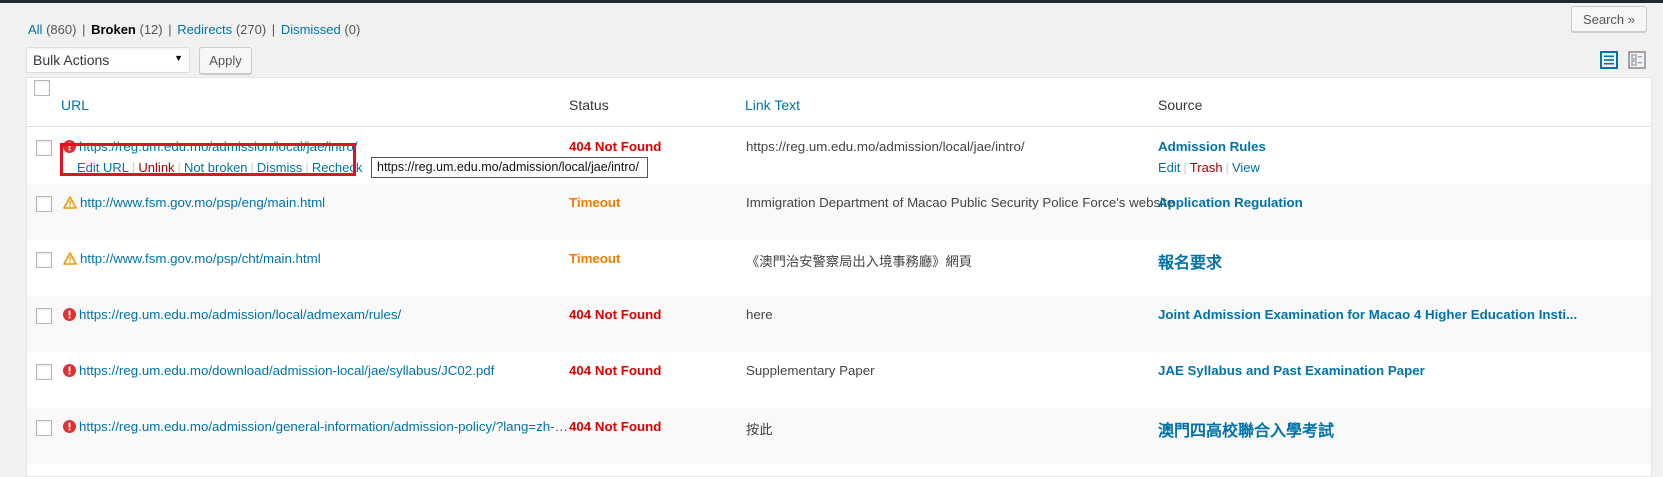  Describe the element at coordinates (225, 60) in the screenshot. I see `apply-button: Apply` at that location.